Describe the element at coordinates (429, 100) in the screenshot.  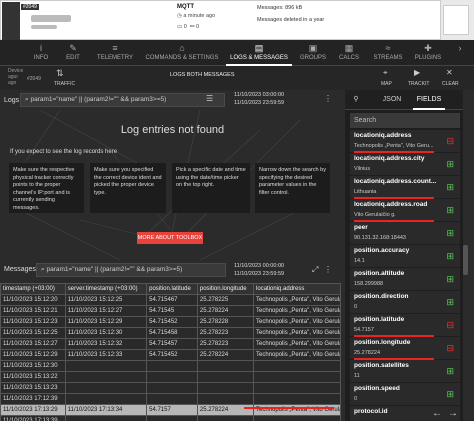
I see `tab-fields: FIELDS` at that location.